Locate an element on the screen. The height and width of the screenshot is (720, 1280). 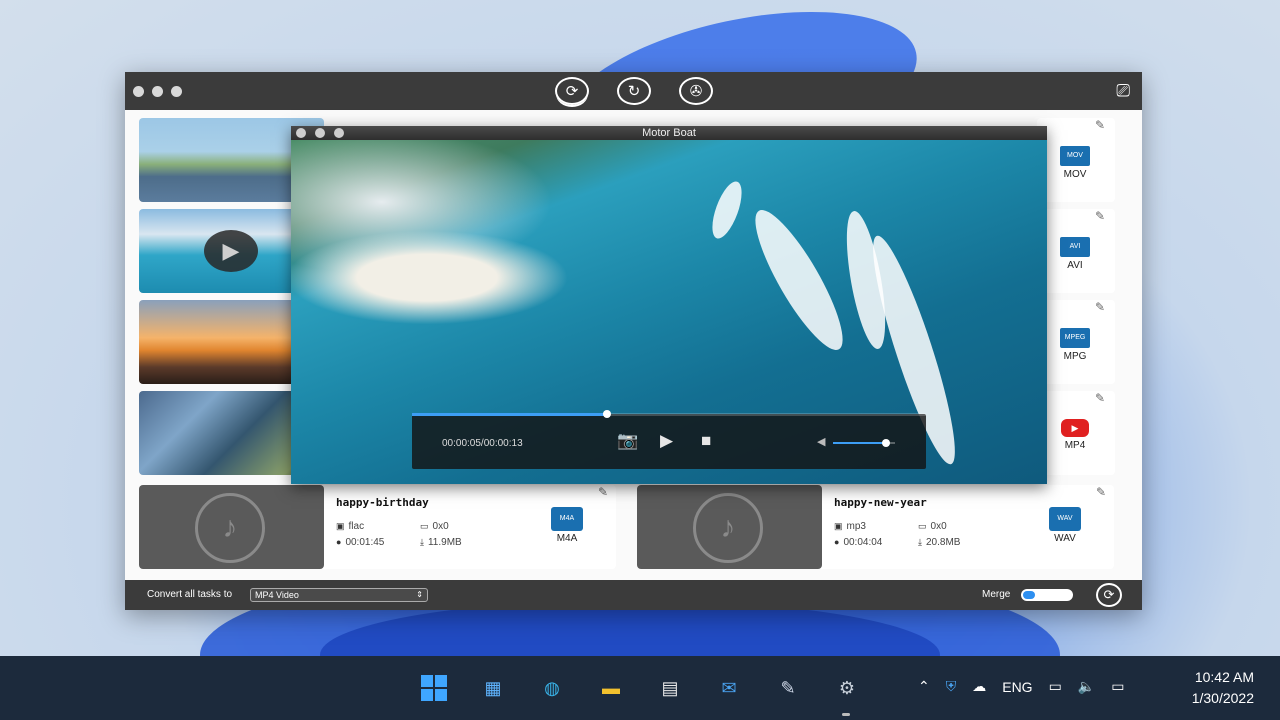
toggle-knob is located at coordinates (1029, 595).